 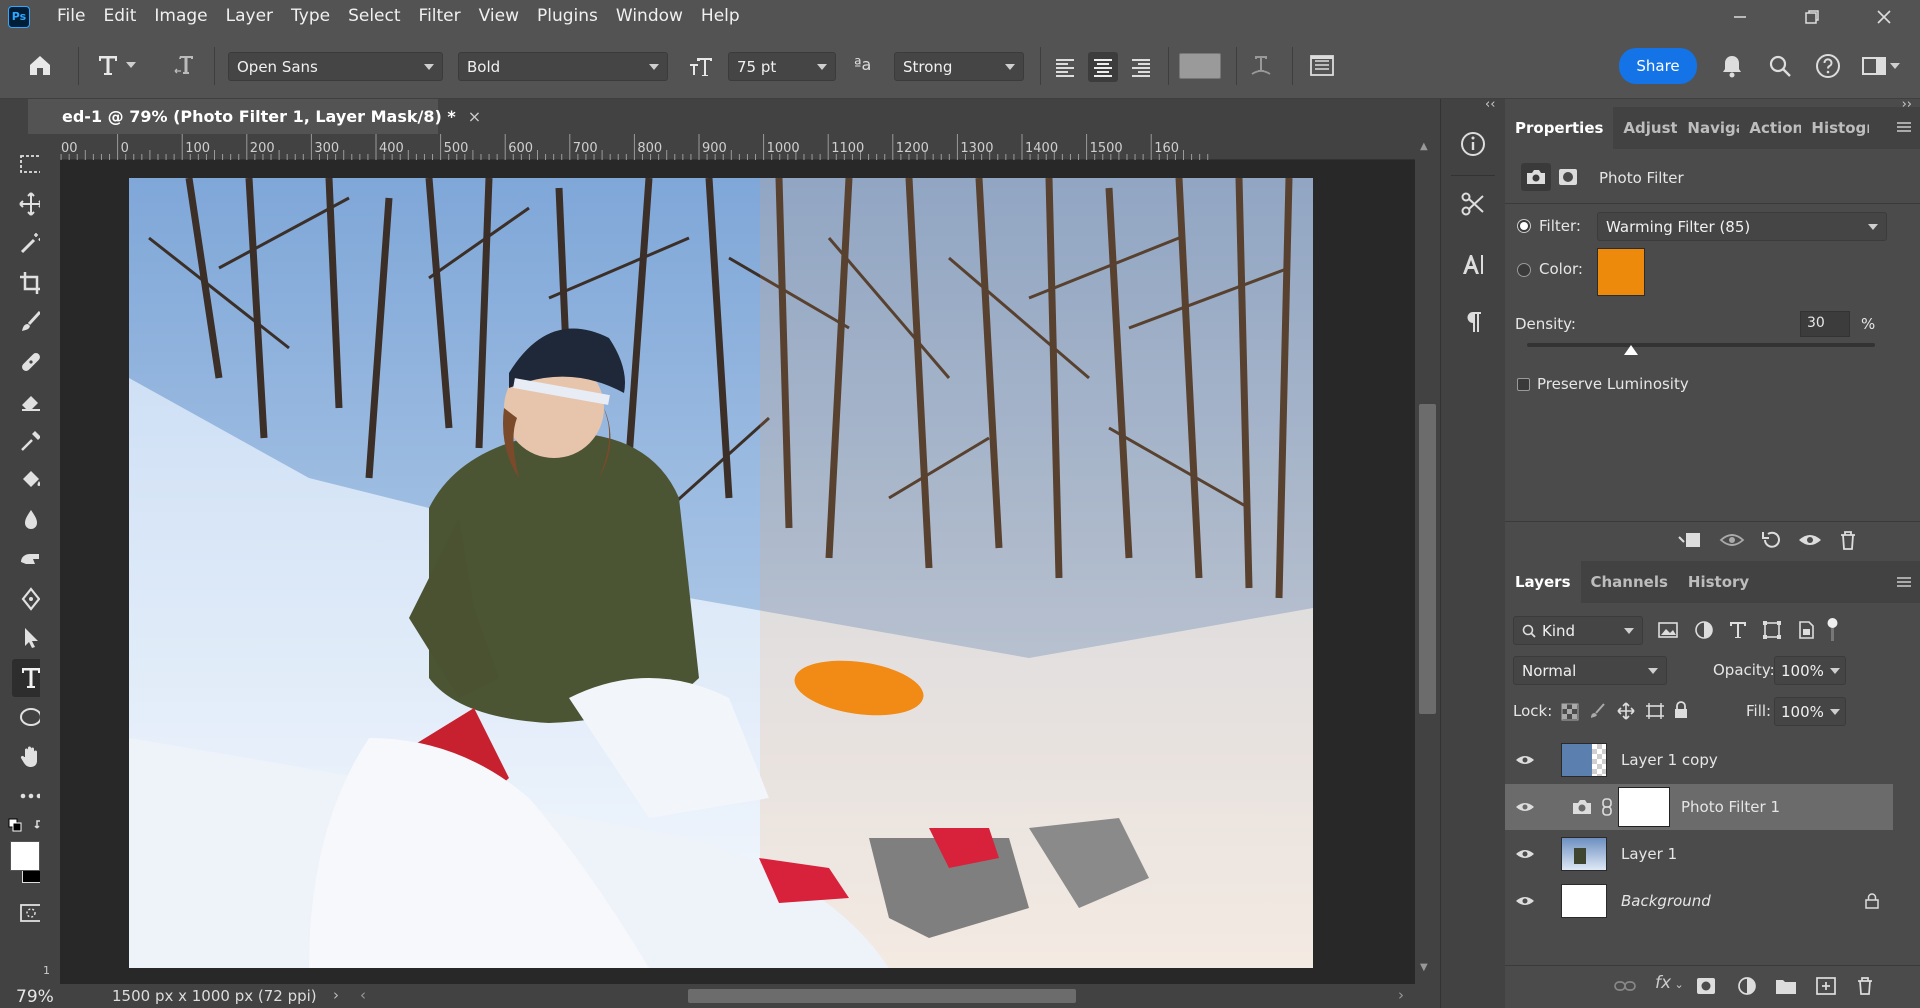 What do you see at coordinates (1880, 66) in the screenshot?
I see `workspace-icon` at bounding box center [1880, 66].